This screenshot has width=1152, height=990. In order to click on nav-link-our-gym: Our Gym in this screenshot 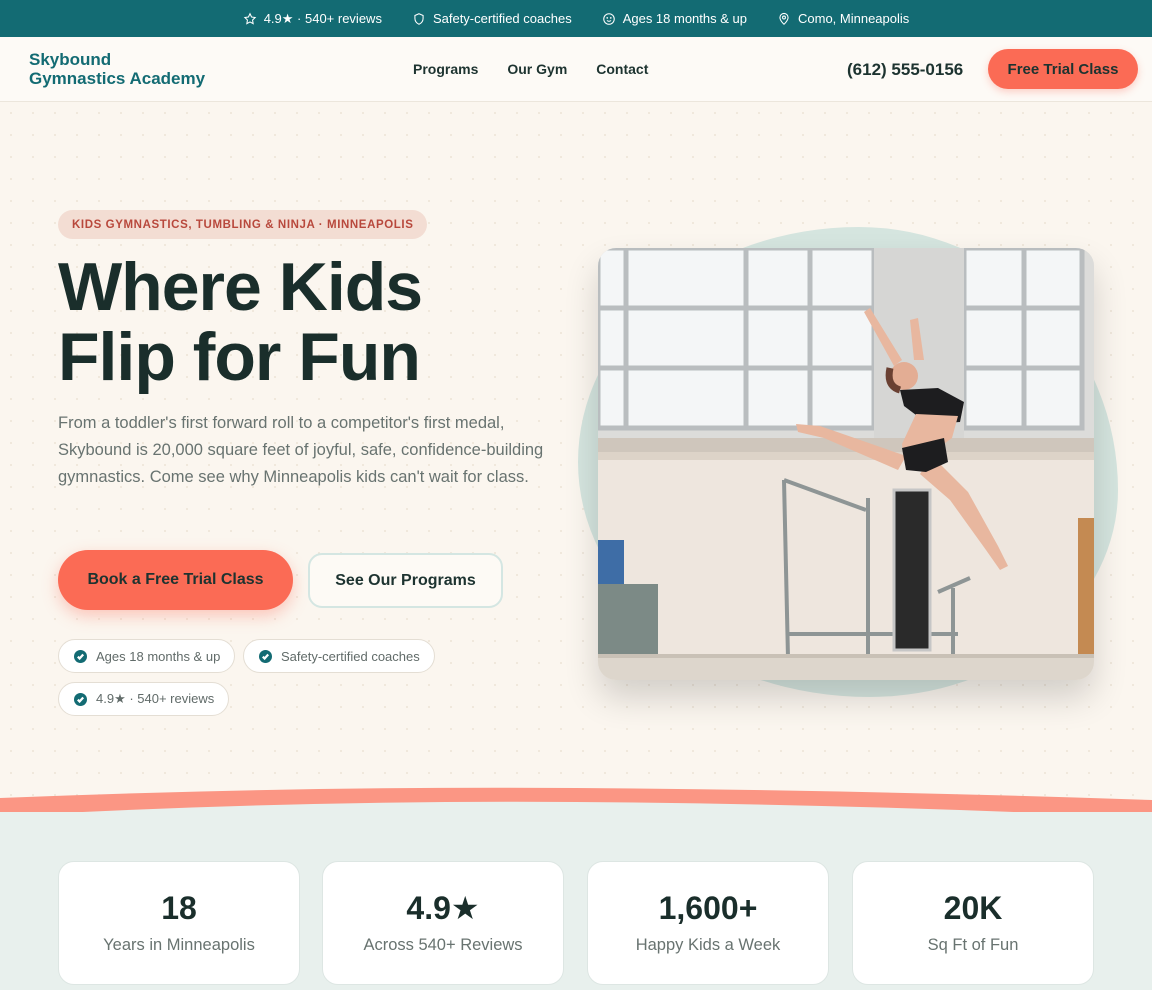, I will do `click(537, 69)`.